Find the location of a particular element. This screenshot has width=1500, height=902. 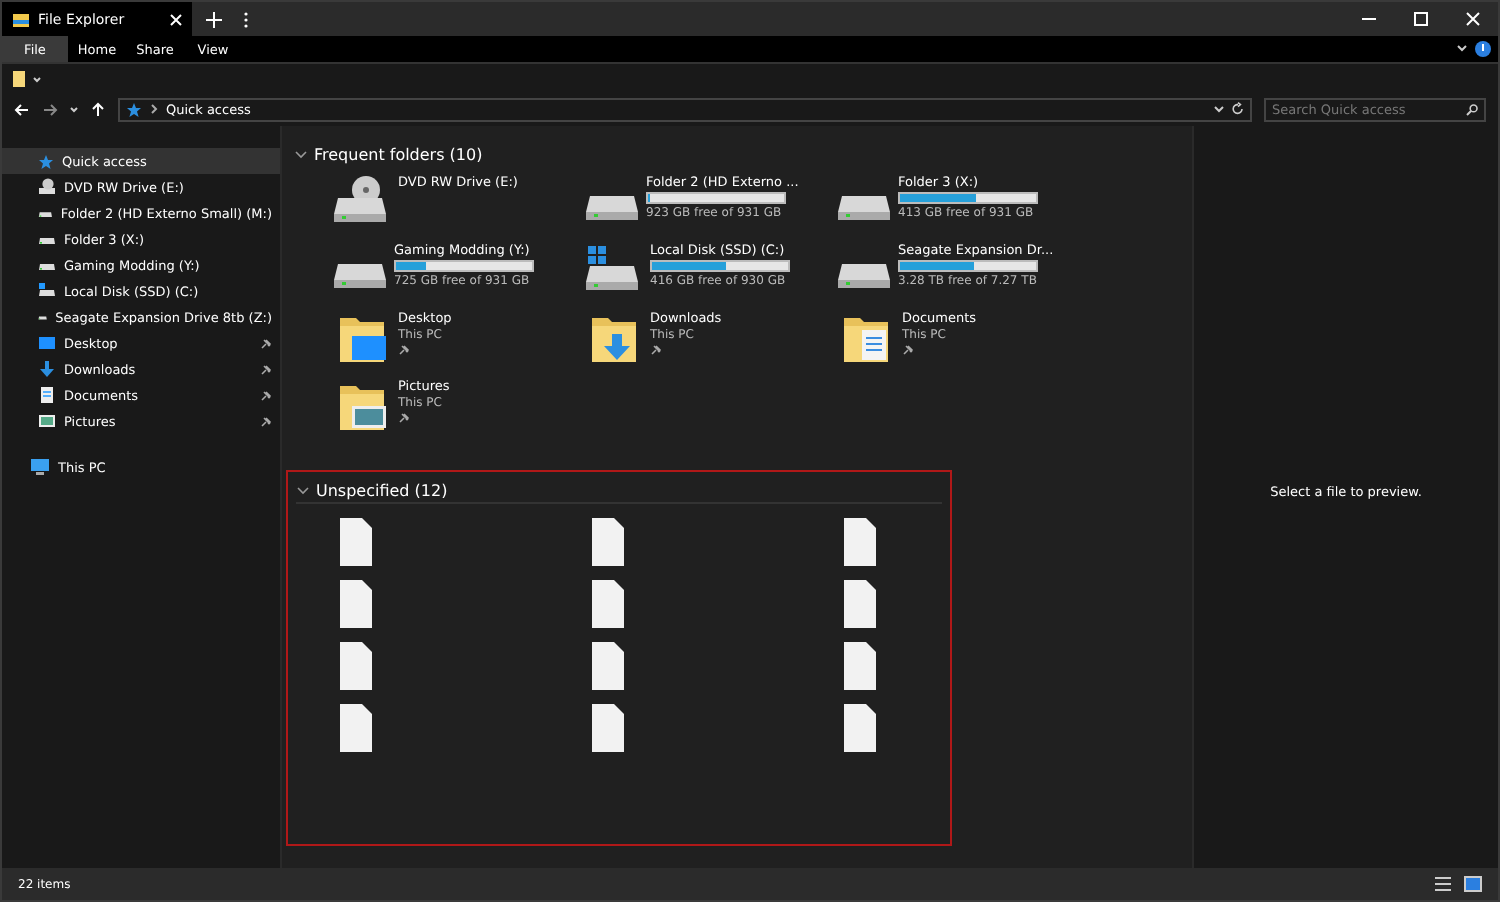

minimize-icon is located at coordinates (1368, 19).